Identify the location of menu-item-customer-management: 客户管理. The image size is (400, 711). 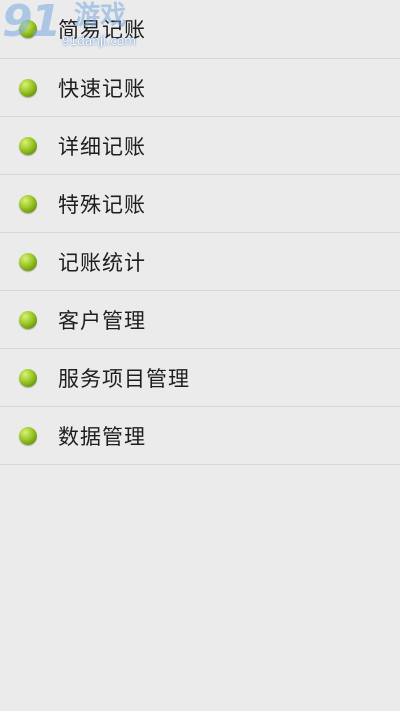
(200, 320).